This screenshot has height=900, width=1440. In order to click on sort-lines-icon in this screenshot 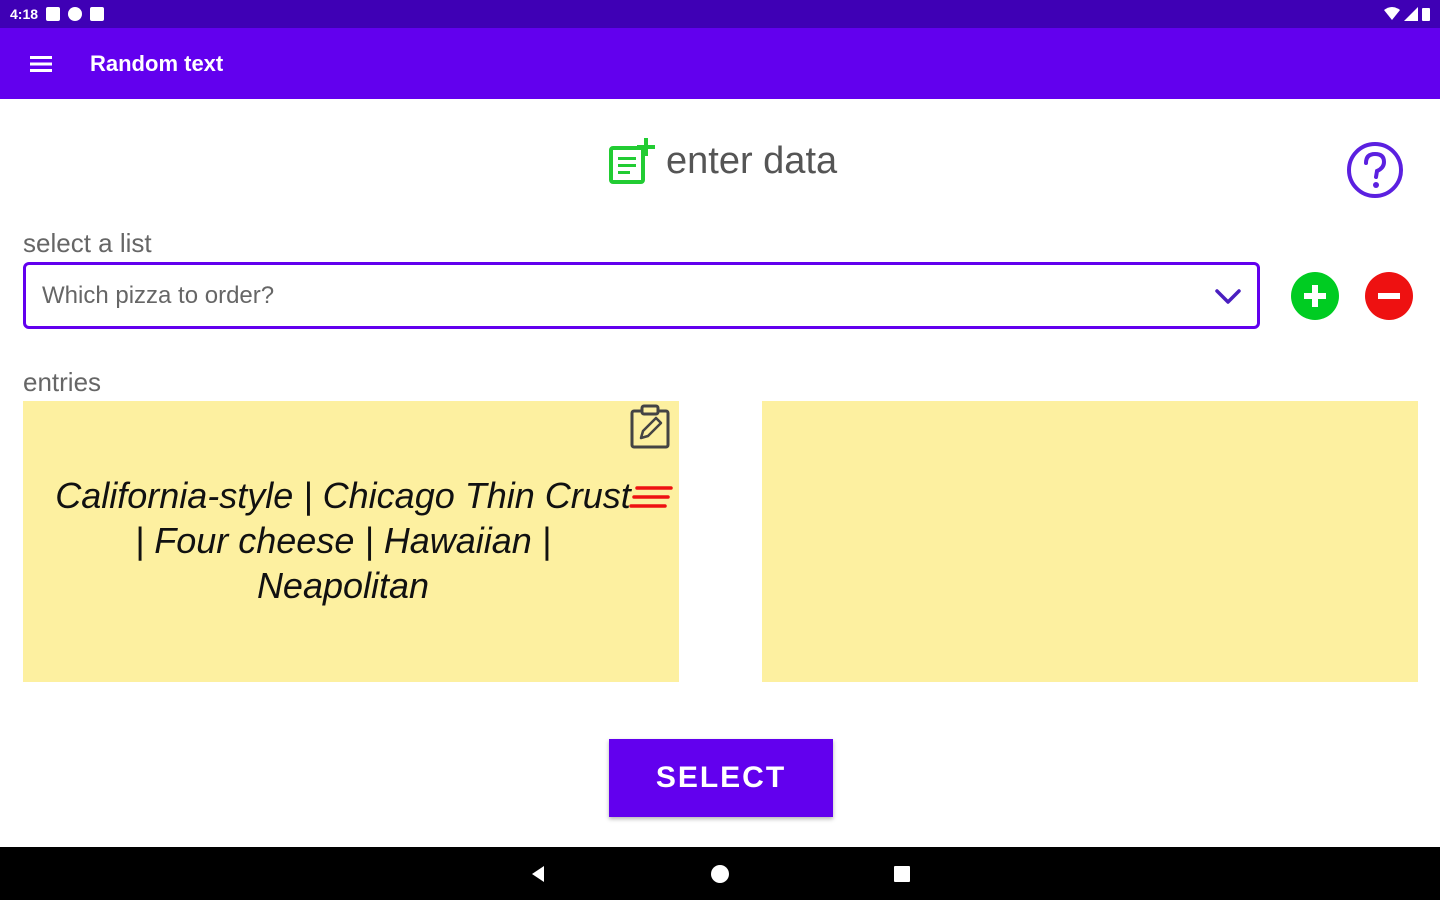, I will do `click(651, 498)`.